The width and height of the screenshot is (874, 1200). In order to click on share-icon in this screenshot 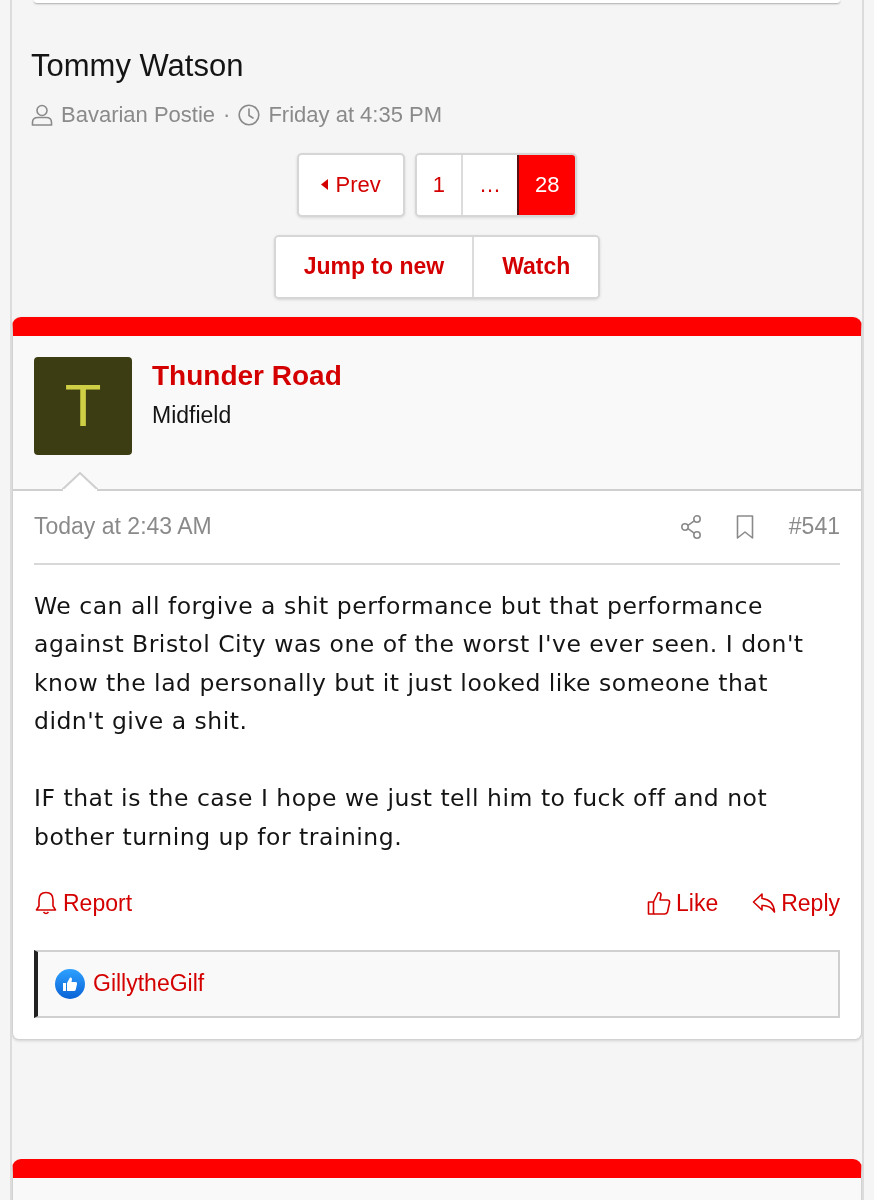, I will do `click(690, 526)`.